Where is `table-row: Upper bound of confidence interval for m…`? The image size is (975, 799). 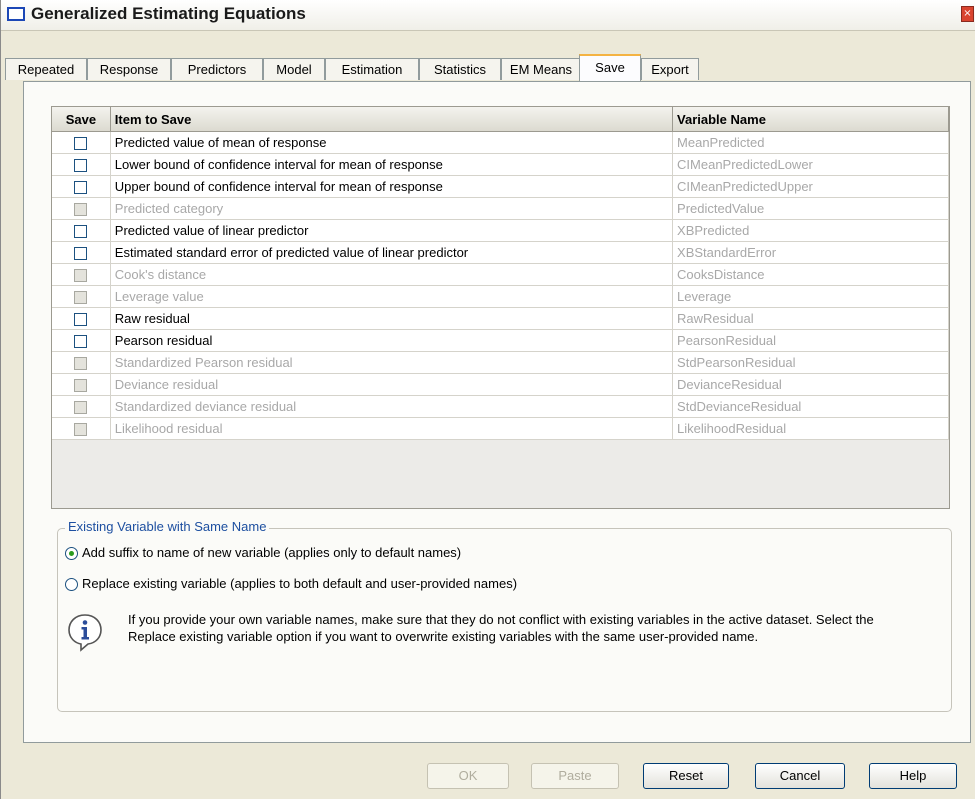 table-row: Upper bound of confidence interval for m… is located at coordinates (500, 186).